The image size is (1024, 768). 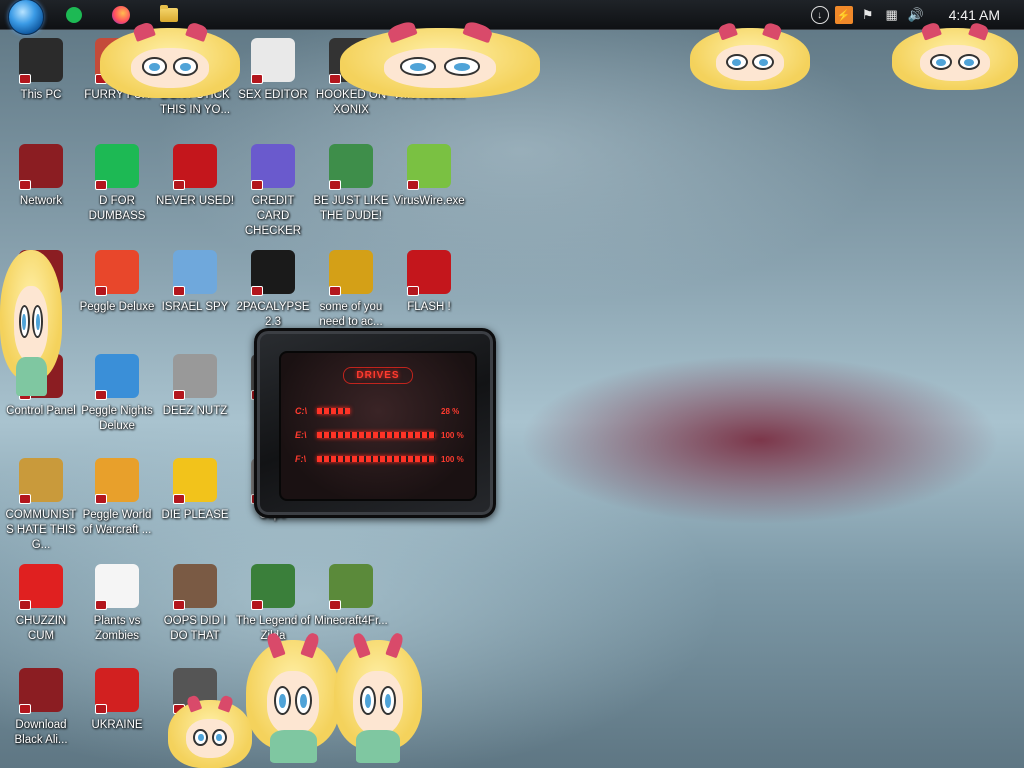 What do you see at coordinates (195, 490) in the screenshot?
I see `desktop-icon: DIE PLEASE` at bounding box center [195, 490].